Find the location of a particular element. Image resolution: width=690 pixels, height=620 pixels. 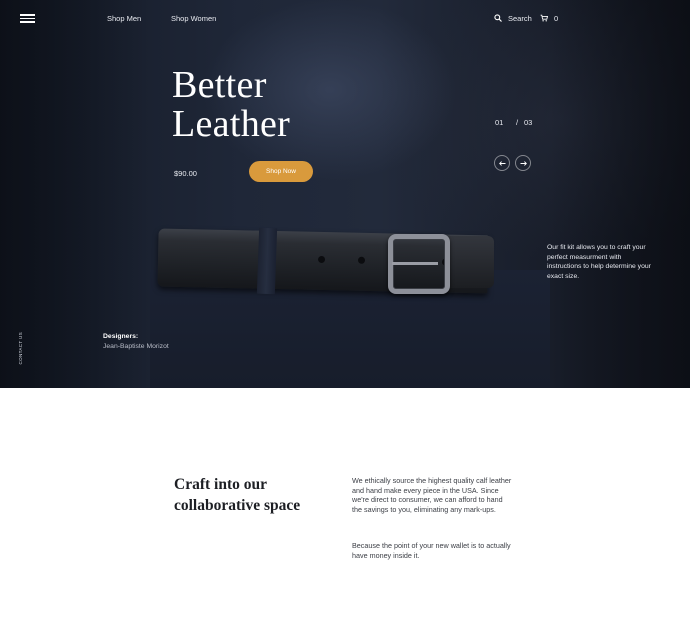

product-price: $90.00 is located at coordinates (185, 173).